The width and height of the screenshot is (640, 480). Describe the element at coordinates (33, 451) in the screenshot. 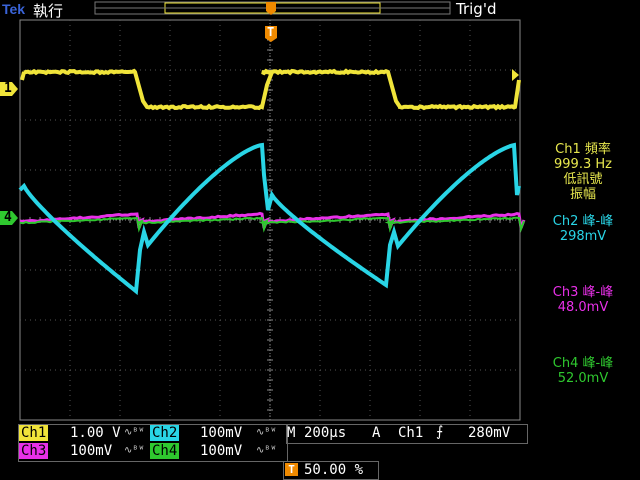

I see `ch3-tag: Ch3` at that location.